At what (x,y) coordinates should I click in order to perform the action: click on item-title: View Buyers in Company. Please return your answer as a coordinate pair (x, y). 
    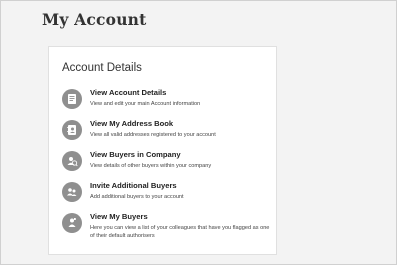
    Looking at the image, I should click on (135, 154).